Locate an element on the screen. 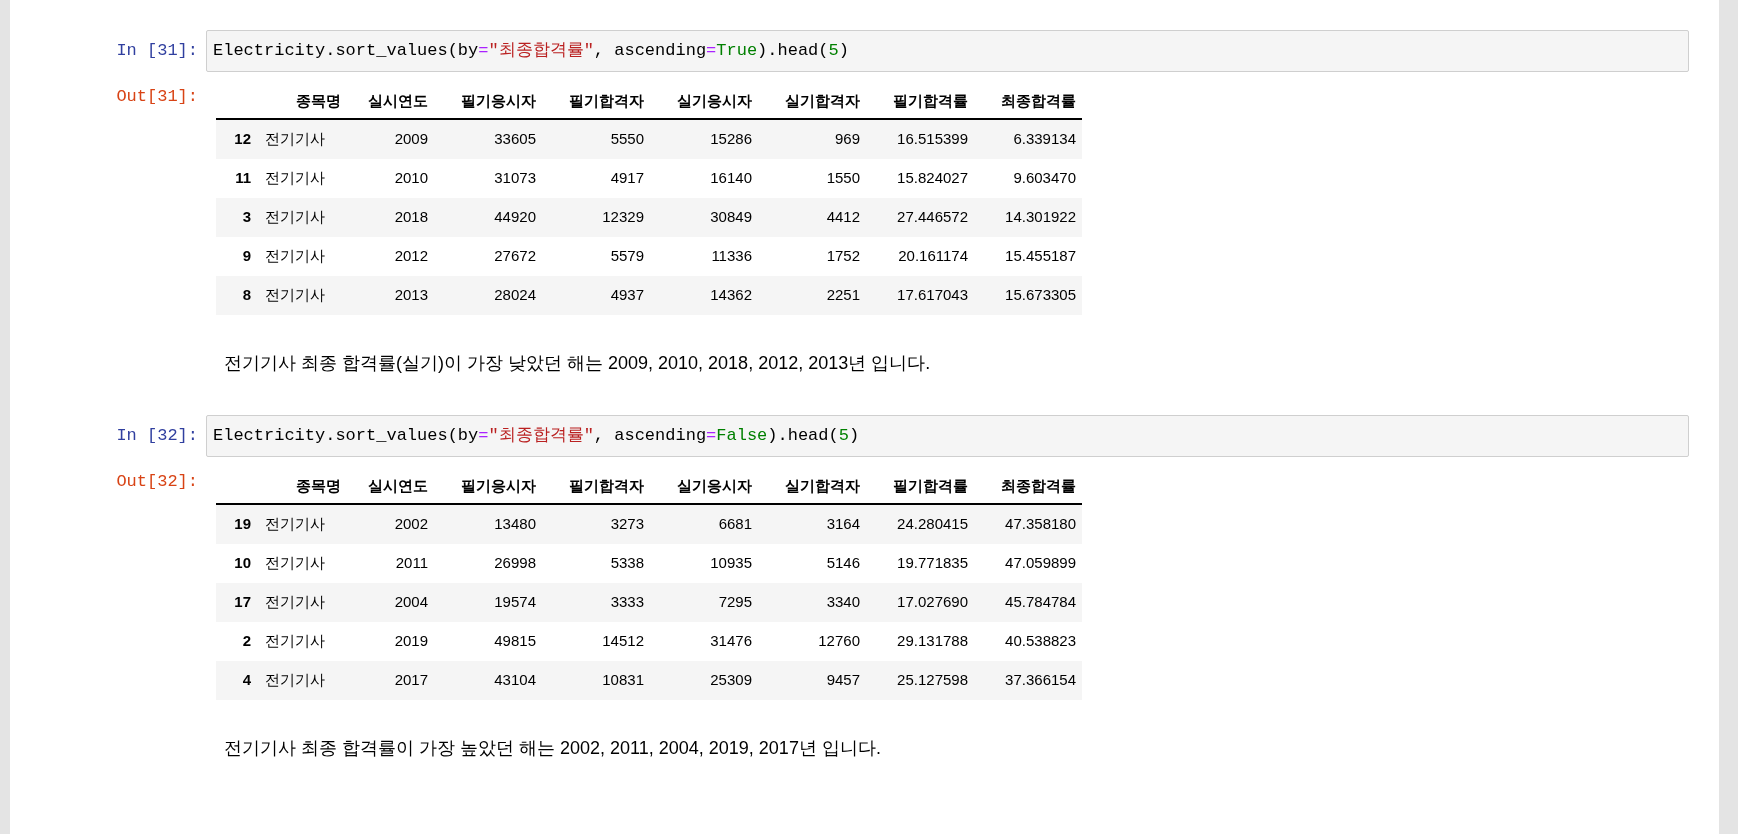  table-cell-text: 6.339134 is located at coordinates (1044, 139).